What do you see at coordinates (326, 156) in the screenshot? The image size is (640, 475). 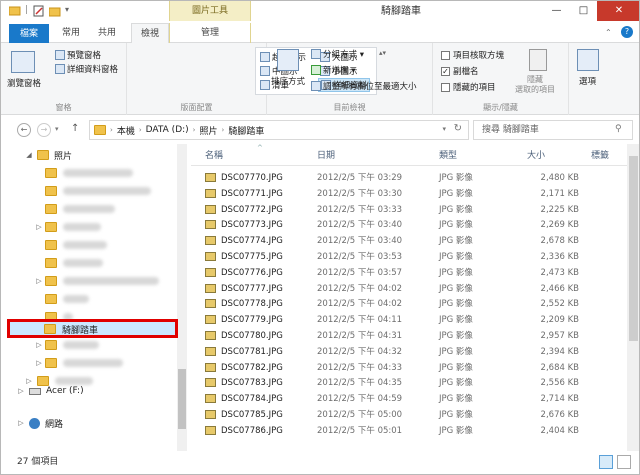 I see `column-header-date: 日期` at bounding box center [326, 156].